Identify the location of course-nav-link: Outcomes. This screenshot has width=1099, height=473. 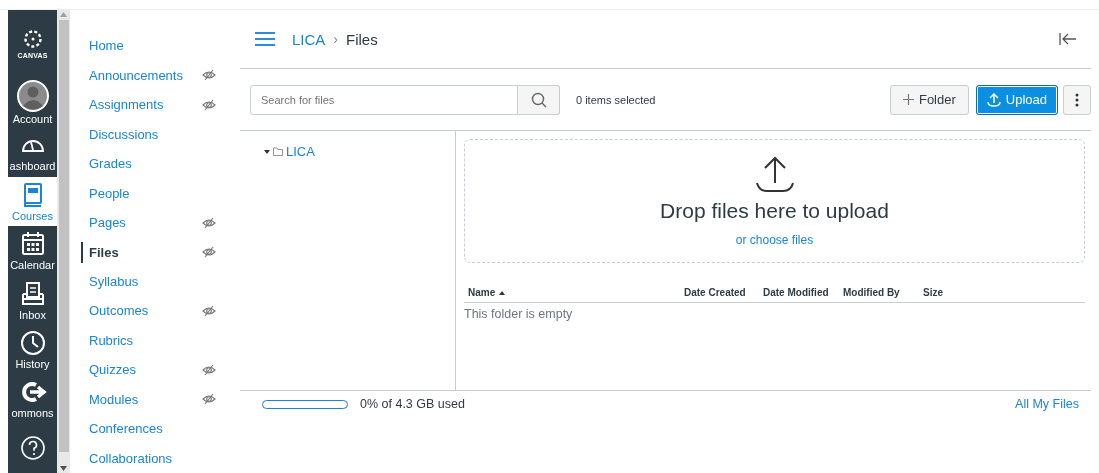
(115, 311).